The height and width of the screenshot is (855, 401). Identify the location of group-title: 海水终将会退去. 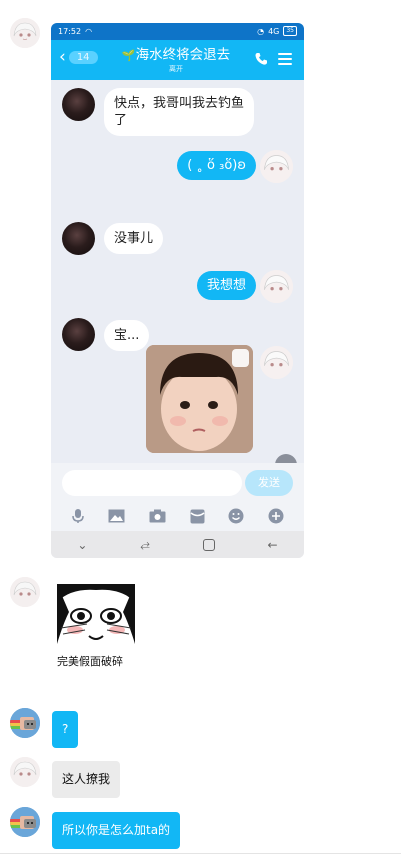
(183, 55).